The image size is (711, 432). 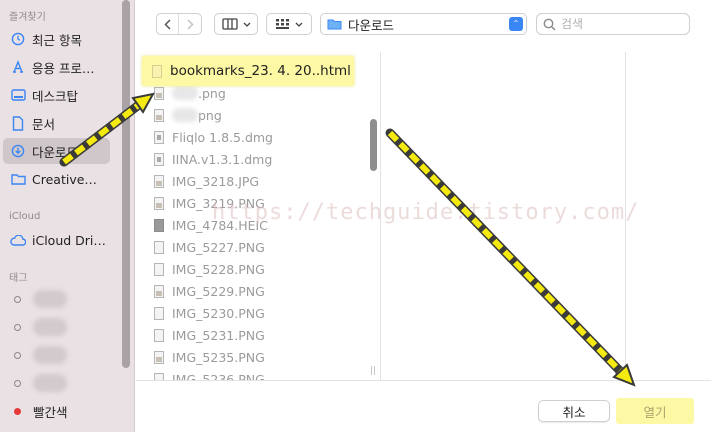 What do you see at coordinates (18, 67) in the screenshot?
I see `applications-icon` at bounding box center [18, 67].